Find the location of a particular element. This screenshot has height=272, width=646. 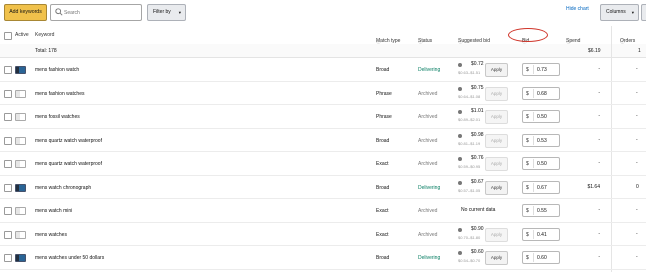

total-label: Total: 178 is located at coordinates (46, 51).